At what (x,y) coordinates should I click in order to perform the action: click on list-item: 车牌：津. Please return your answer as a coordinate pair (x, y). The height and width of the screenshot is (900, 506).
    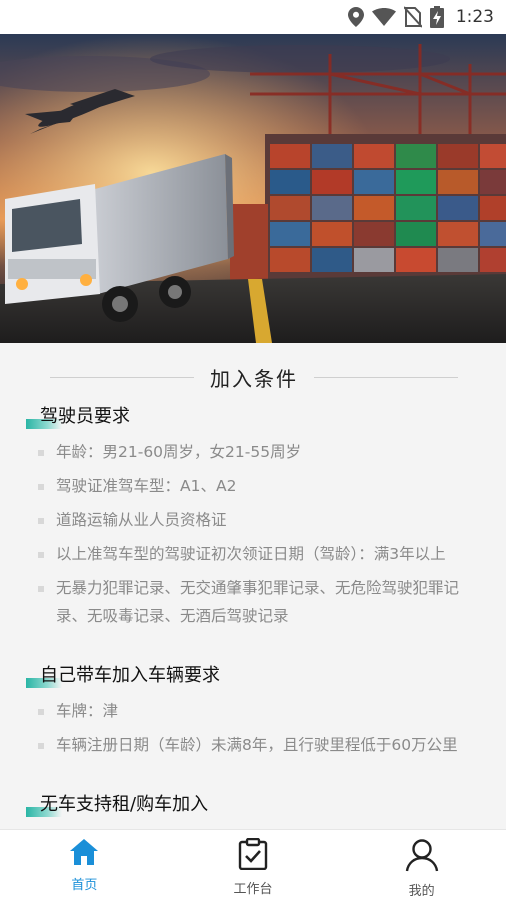
    Looking at the image, I should click on (253, 711).